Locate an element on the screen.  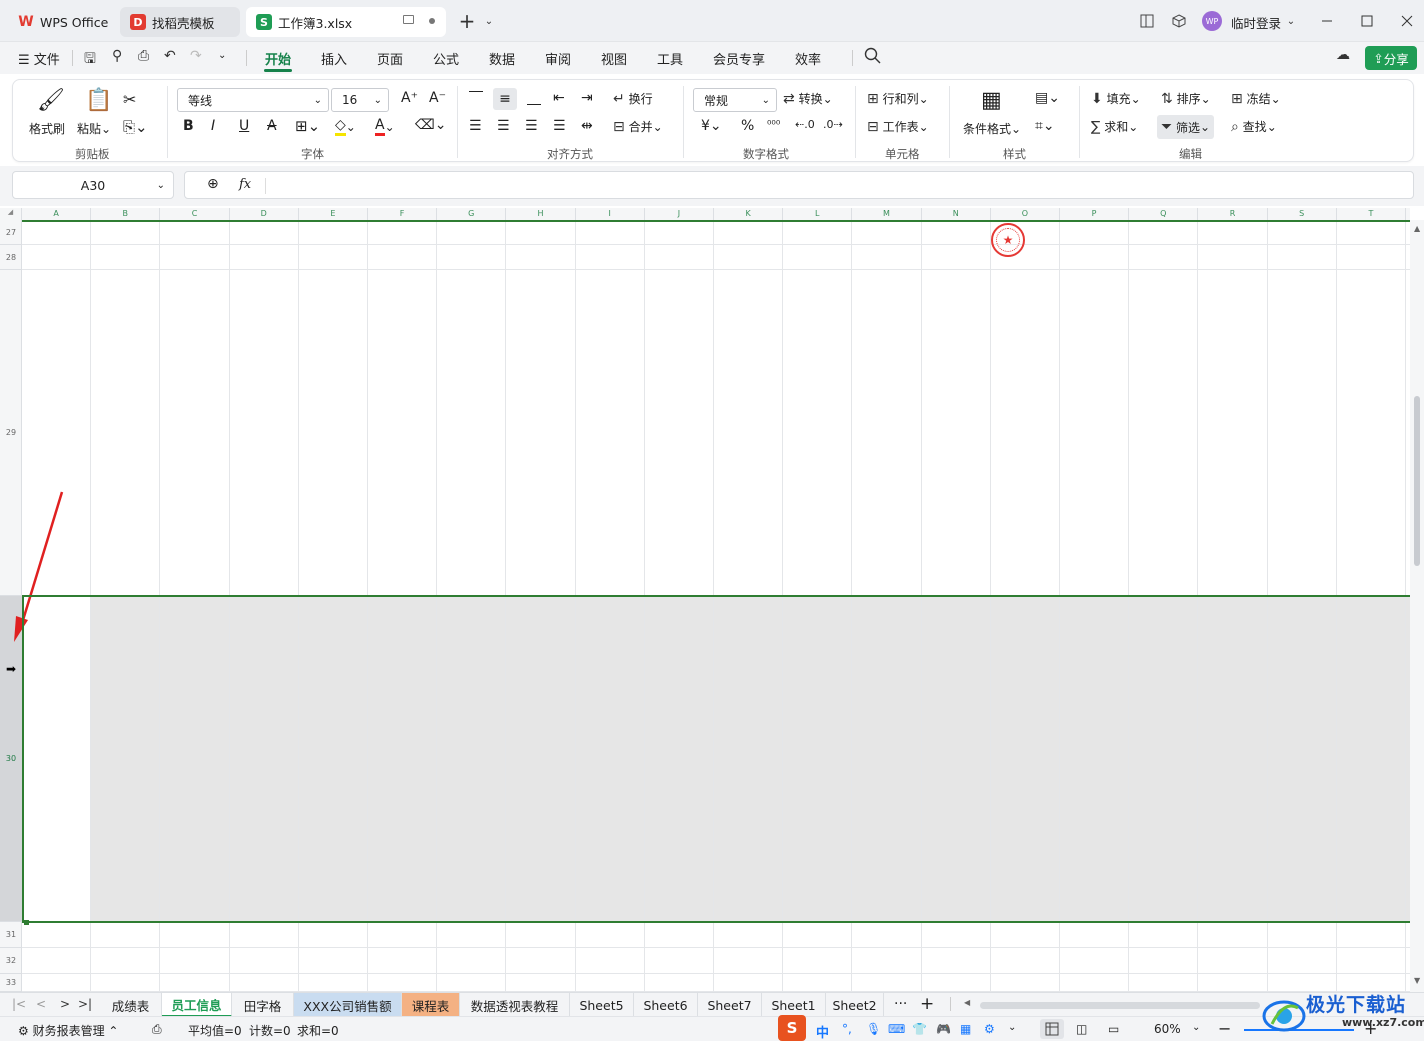
row-header-28: 28 is located at coordinates (11, 257).